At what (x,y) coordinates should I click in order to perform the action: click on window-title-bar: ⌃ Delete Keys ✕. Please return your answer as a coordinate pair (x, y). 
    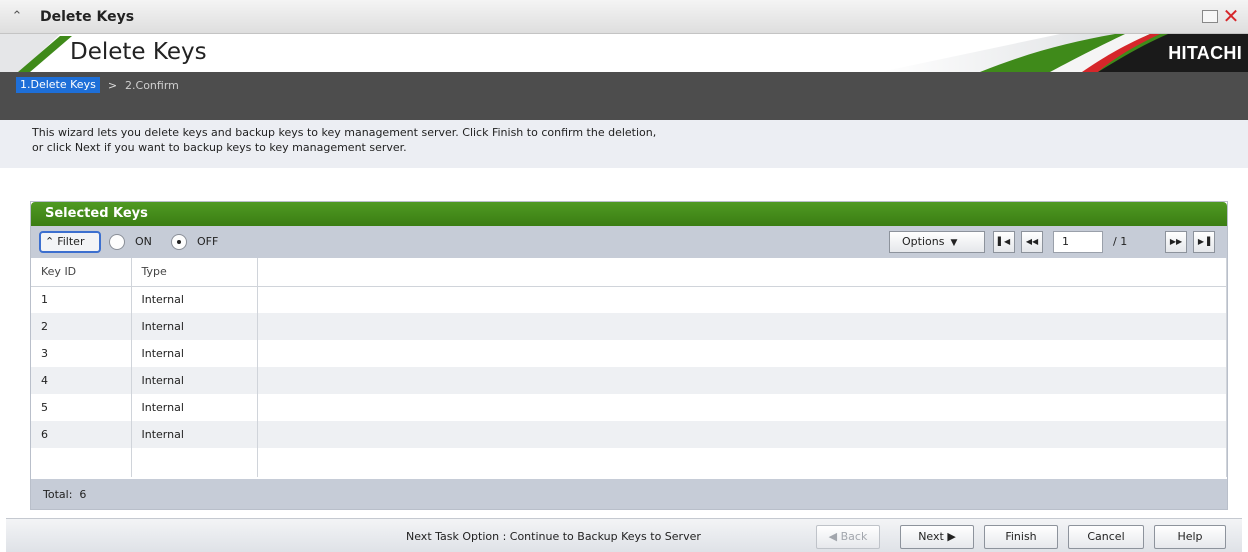
    Looking at the image, I should click on (624, 17).